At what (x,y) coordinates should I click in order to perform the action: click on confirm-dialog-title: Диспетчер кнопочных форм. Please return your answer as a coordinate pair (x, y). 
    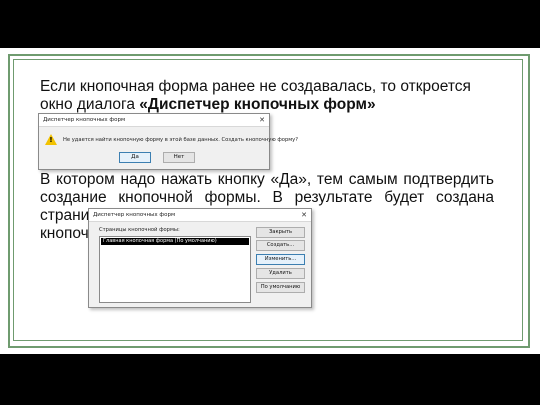
    Looking at the image, I should click on (84, 120).